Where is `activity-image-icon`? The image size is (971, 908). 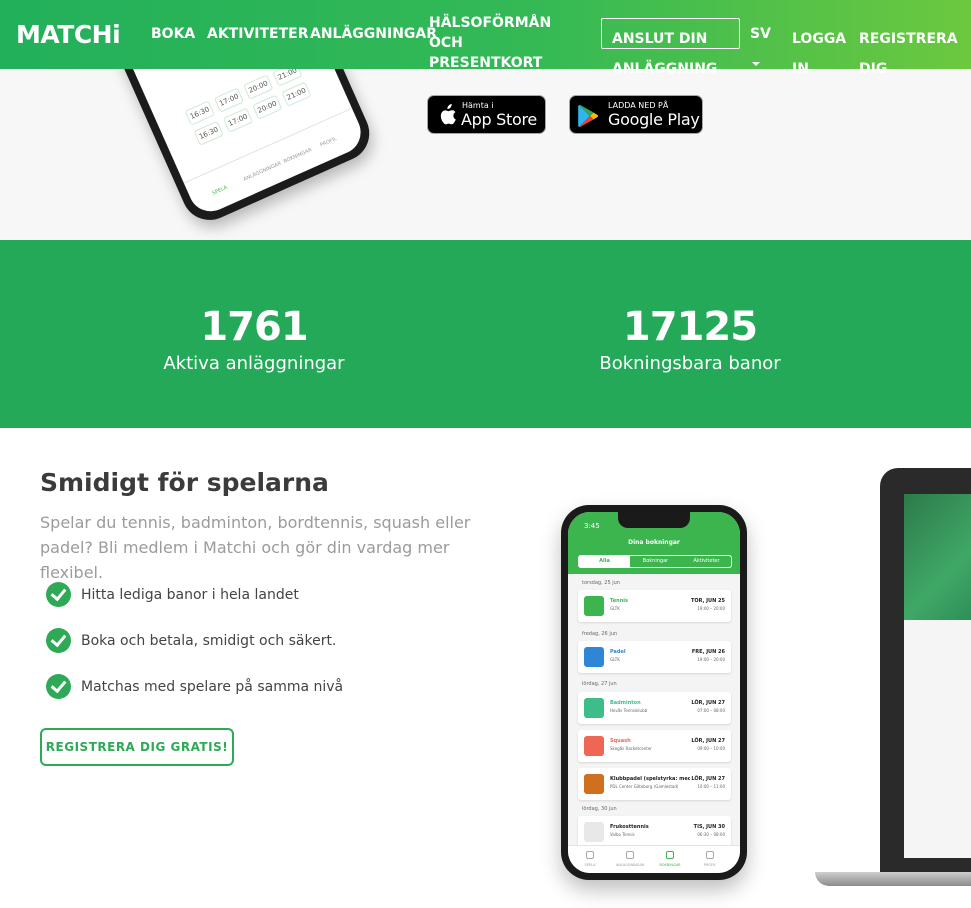 activity-image-icon is located at coordinates (594, 784).